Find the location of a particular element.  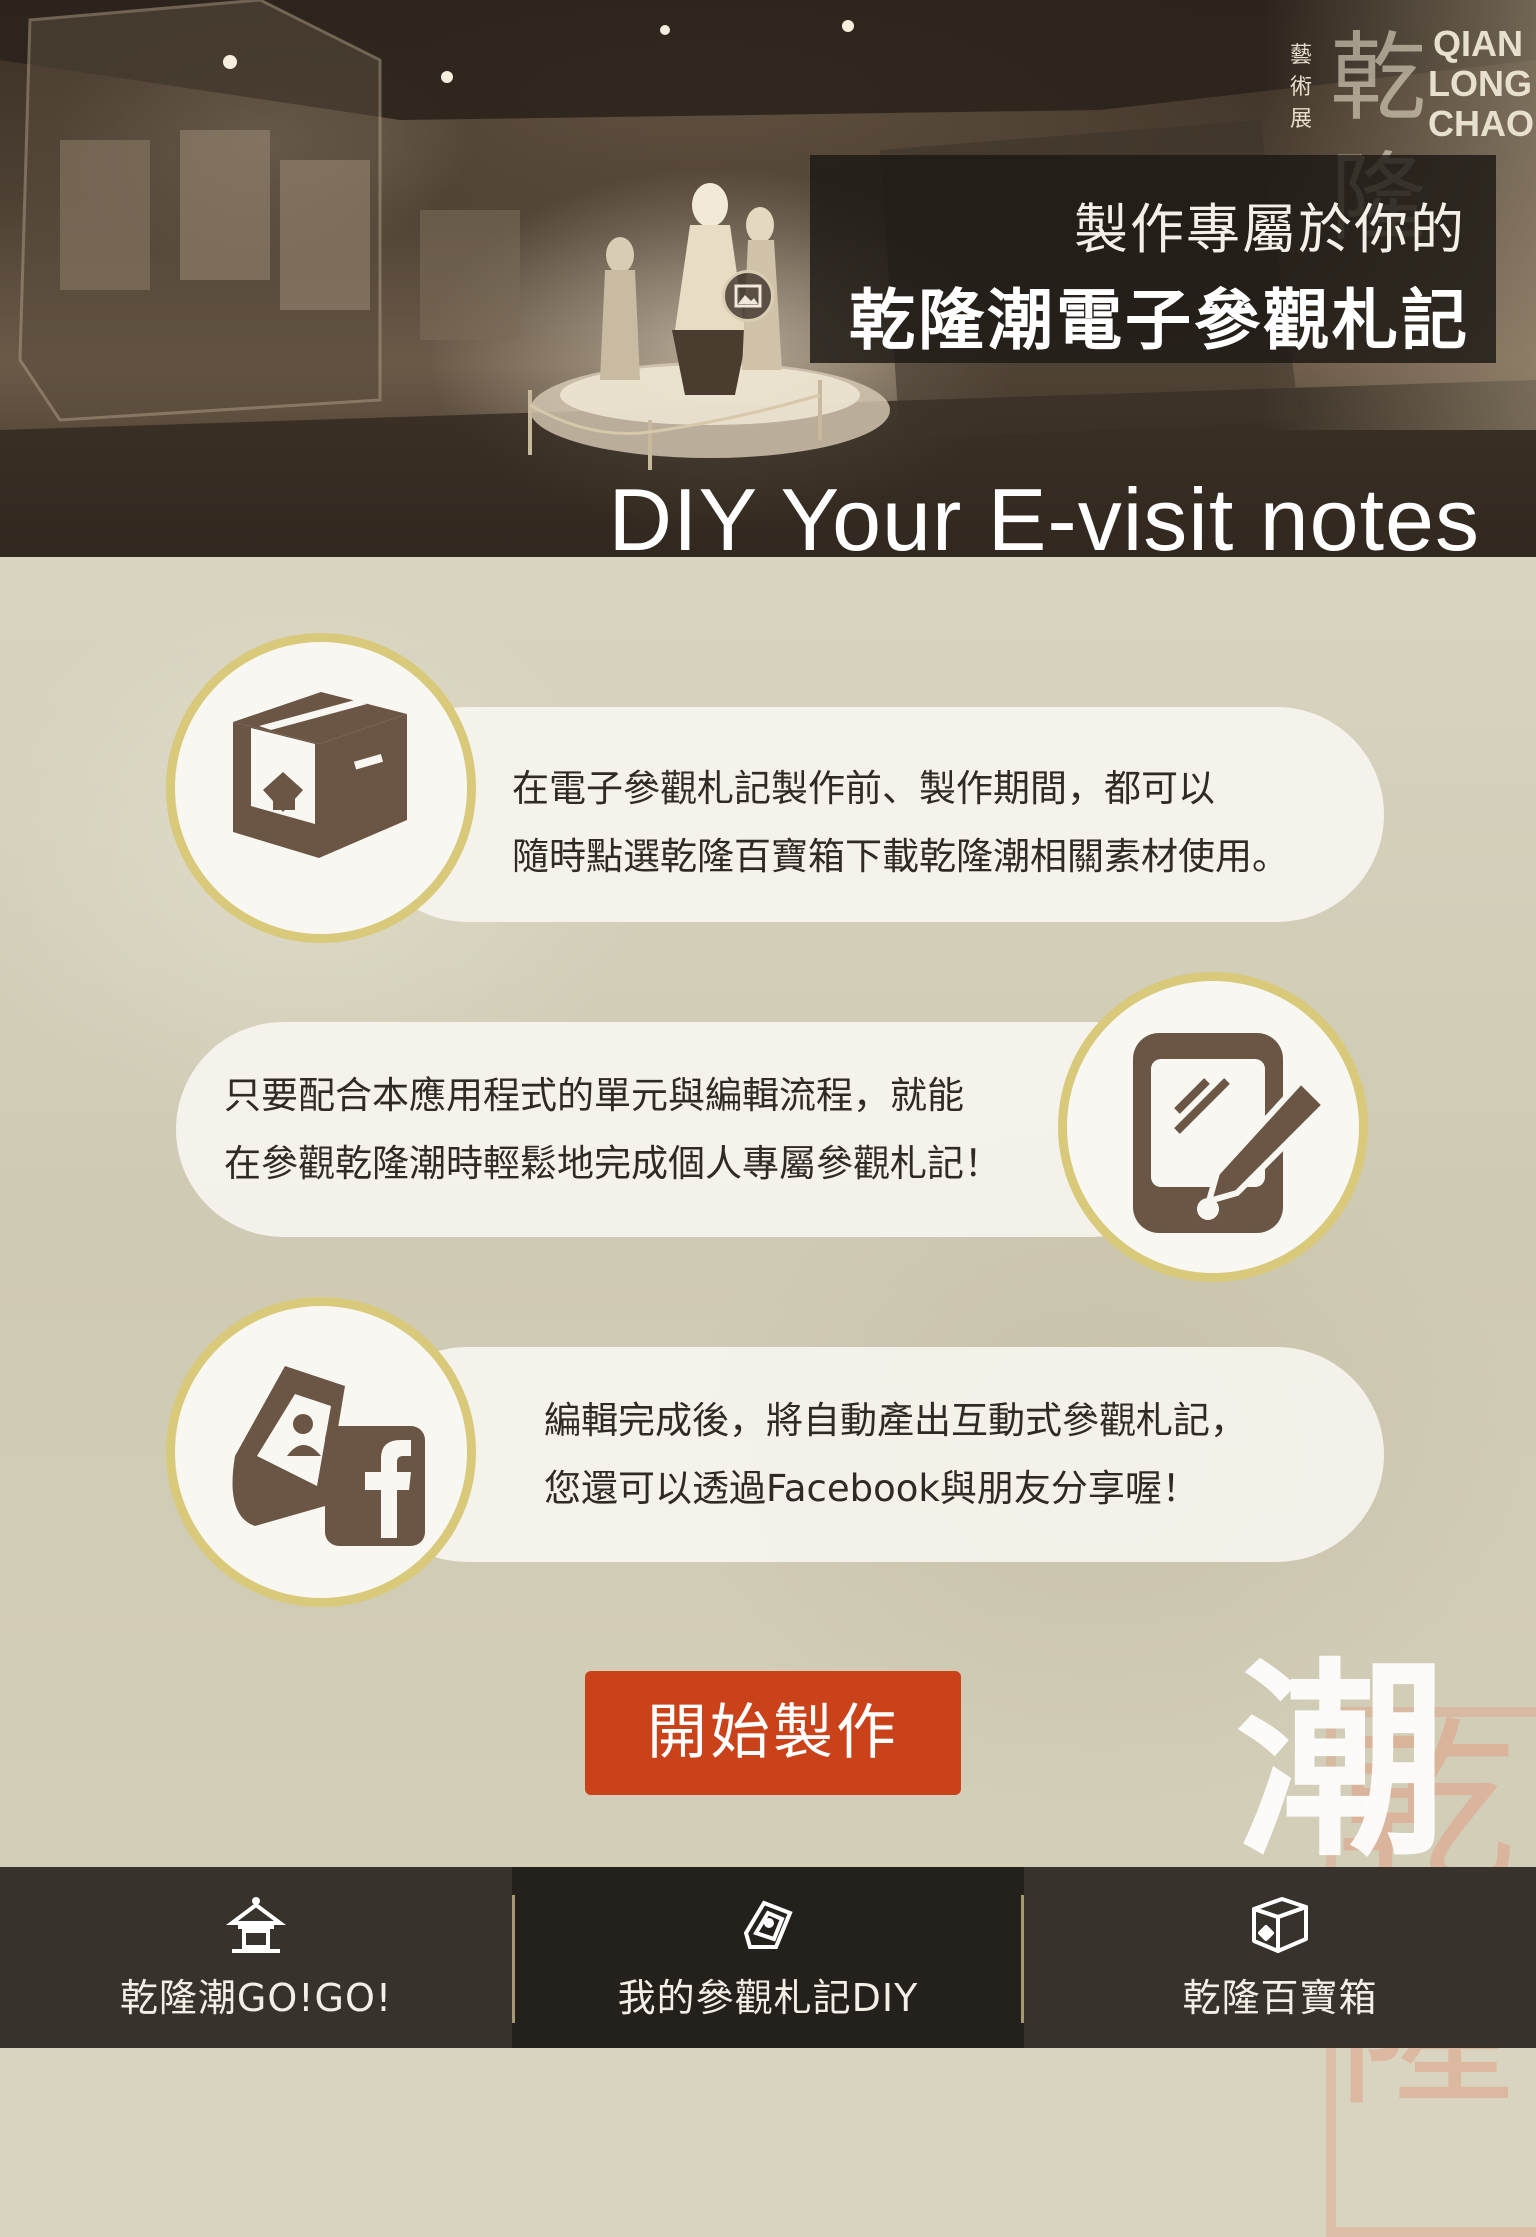

step-1-text-line-2: 隨時點選乾隆百寶箱下載乾隆潮相關素材使用。 is located at coordinates (900, 856).